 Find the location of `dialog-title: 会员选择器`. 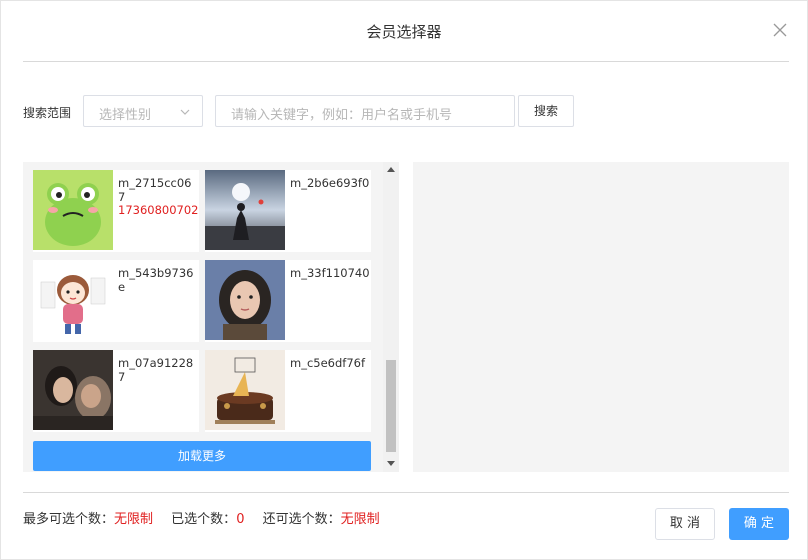

dialog-title: 会员选择器 is located at coordinates (404, 32).